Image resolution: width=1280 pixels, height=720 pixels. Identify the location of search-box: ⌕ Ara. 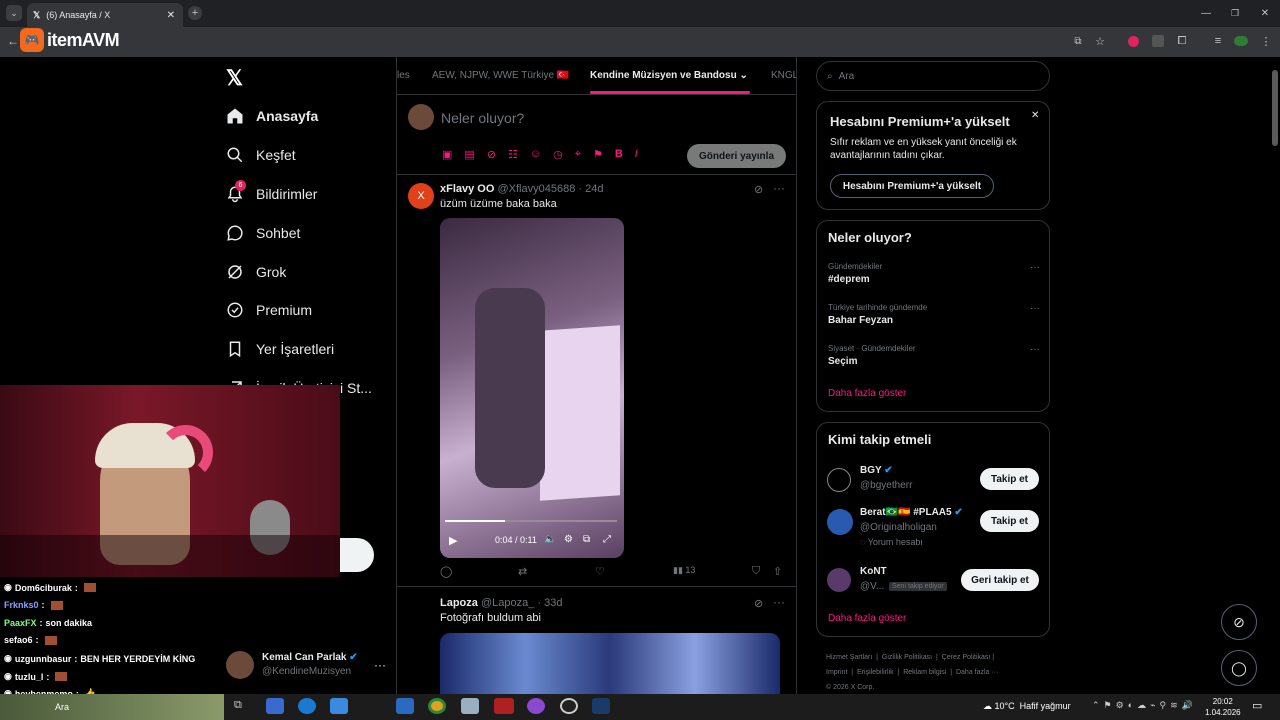
(933, 76).